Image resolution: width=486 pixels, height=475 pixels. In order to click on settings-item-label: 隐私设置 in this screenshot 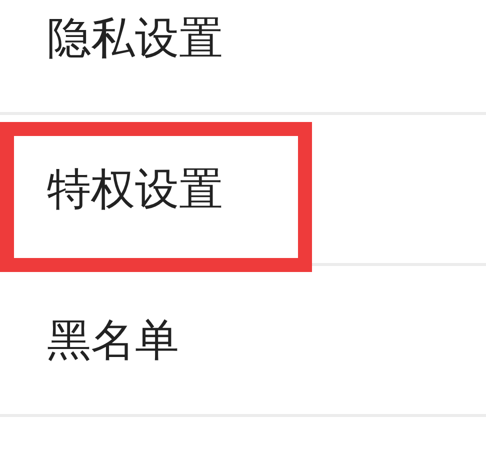, I will do `click(135, 39)`.